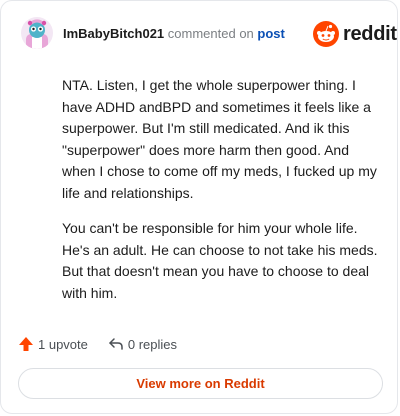 This screenshot has height=416, width=400. I want to click on upvote-button: 1 upvote, so click(53, 344).